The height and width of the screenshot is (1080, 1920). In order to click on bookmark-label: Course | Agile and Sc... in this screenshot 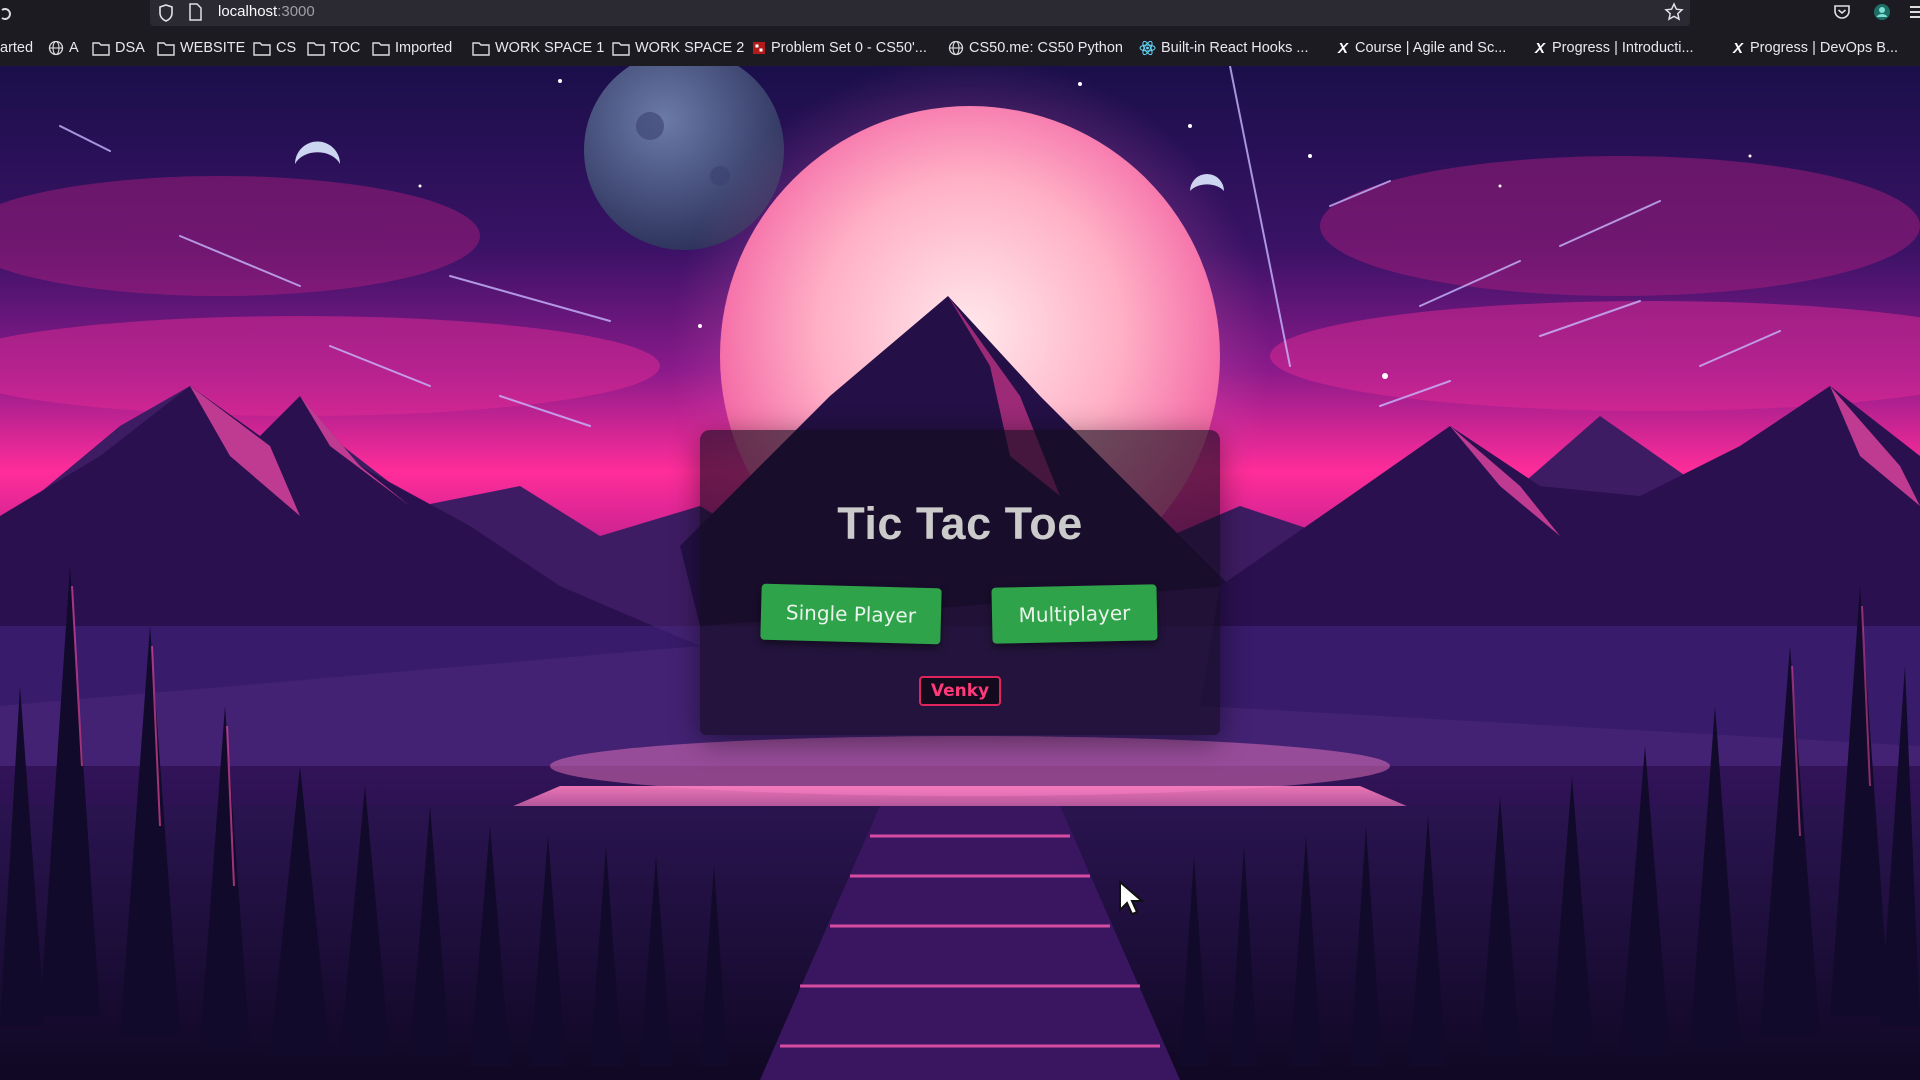, I will do `click(1431, 48)`.